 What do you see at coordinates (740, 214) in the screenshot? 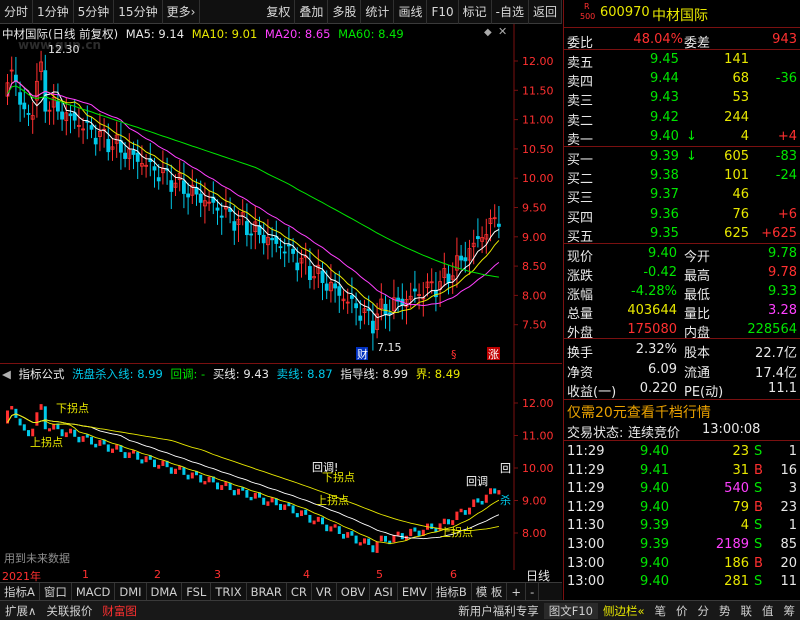
I see `level-volume: 76` at bounding box center [740, 214].